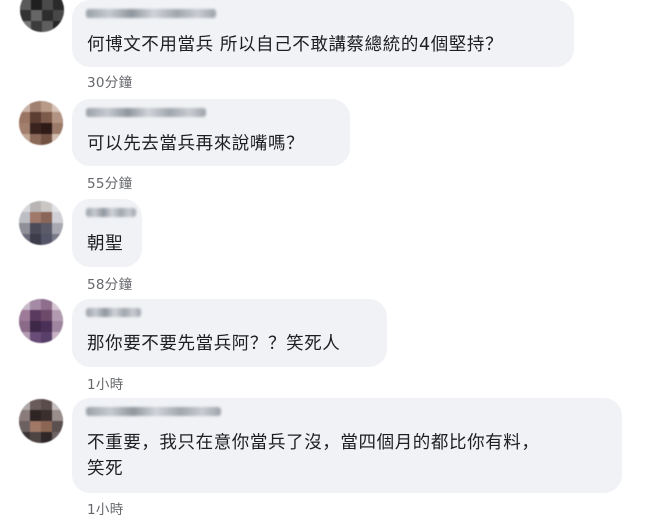 The image size is (656, 518). What do you see at coordinates (107, 233) in the screenshot?
I see `comment-bubble: 朝聖` at bounding box center [107, 233].